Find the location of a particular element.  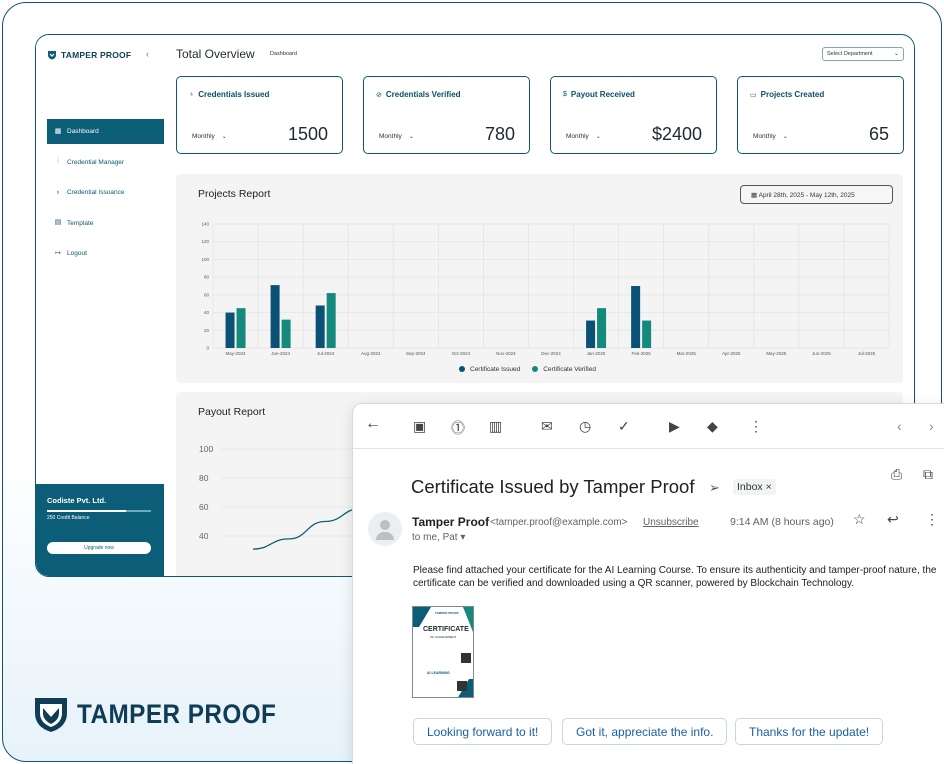

dollar-icon: $ is located at coordinates (565, 94).